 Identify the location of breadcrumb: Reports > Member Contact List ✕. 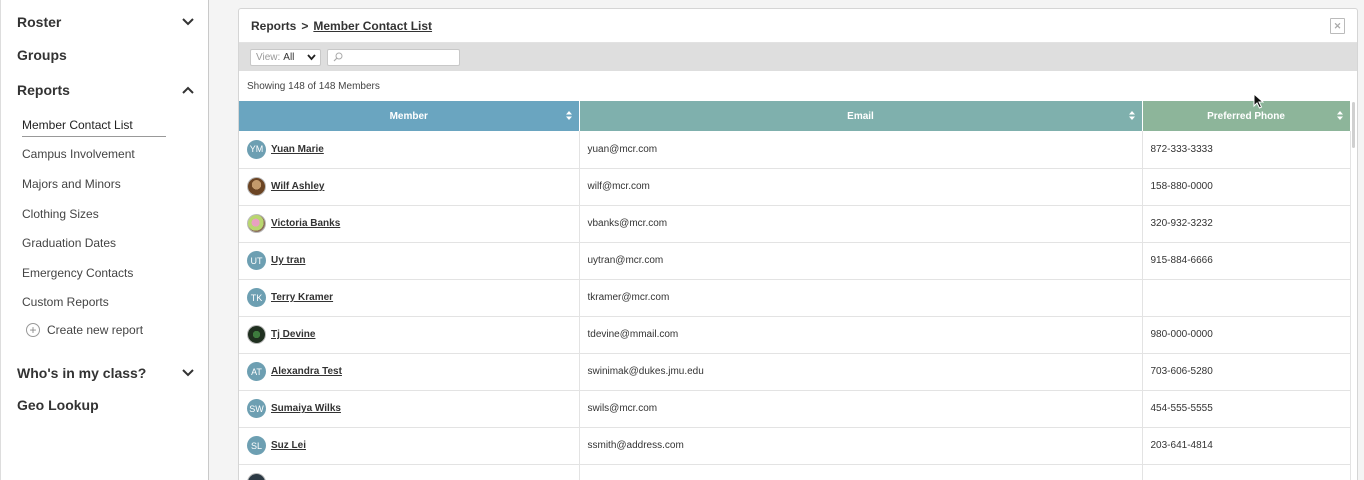
(798, 26).